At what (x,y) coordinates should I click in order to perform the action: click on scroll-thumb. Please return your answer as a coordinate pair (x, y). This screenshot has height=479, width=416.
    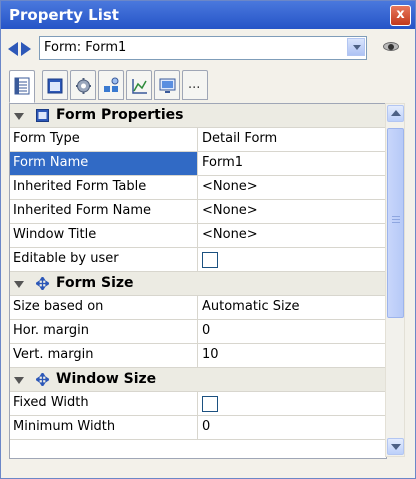
    Looking at the image, I should click on (395, 223).